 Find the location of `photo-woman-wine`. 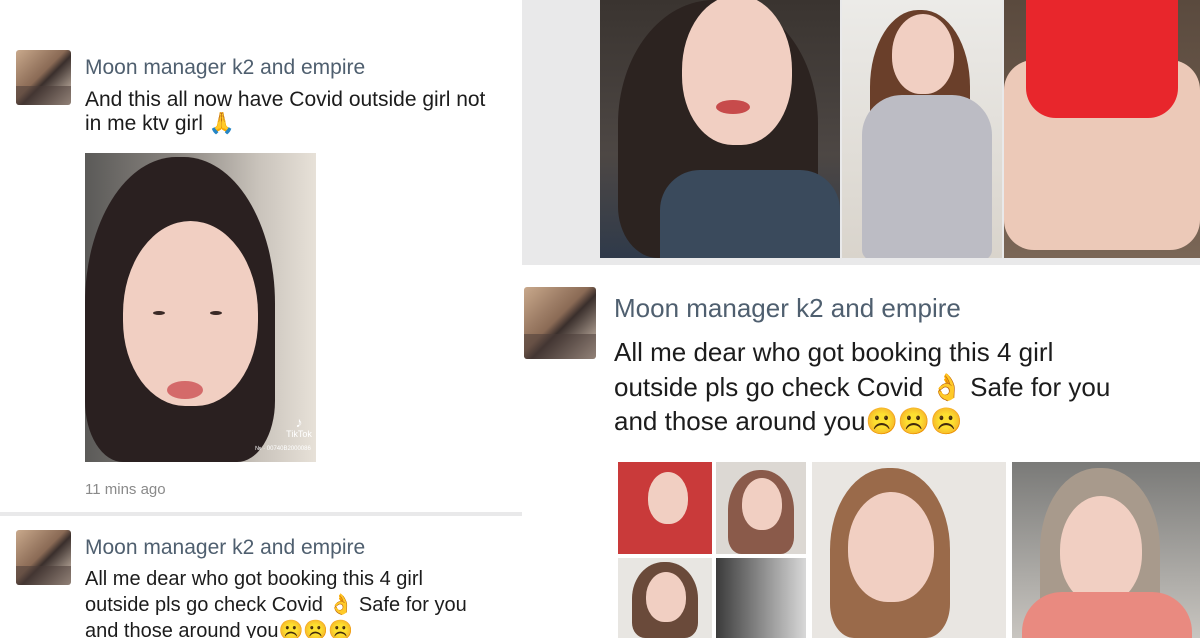

photo-woman-wine is located at coordinates (922, 129).